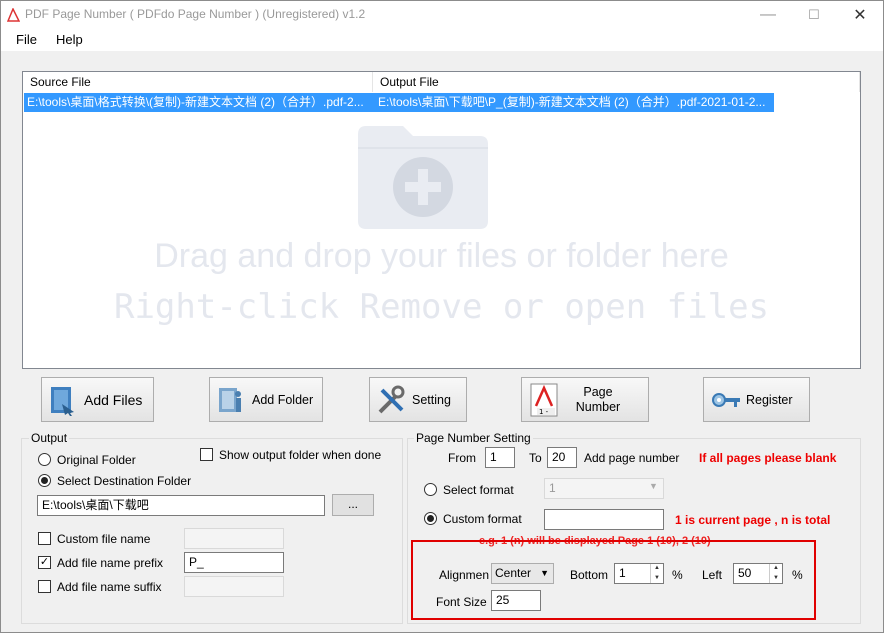 The width and height of the screenshot is (884, 633). What do you see at coordinates (513, 573) in the screenshot?
I see `alignment-value: Center` at bounding box center [513, 573].